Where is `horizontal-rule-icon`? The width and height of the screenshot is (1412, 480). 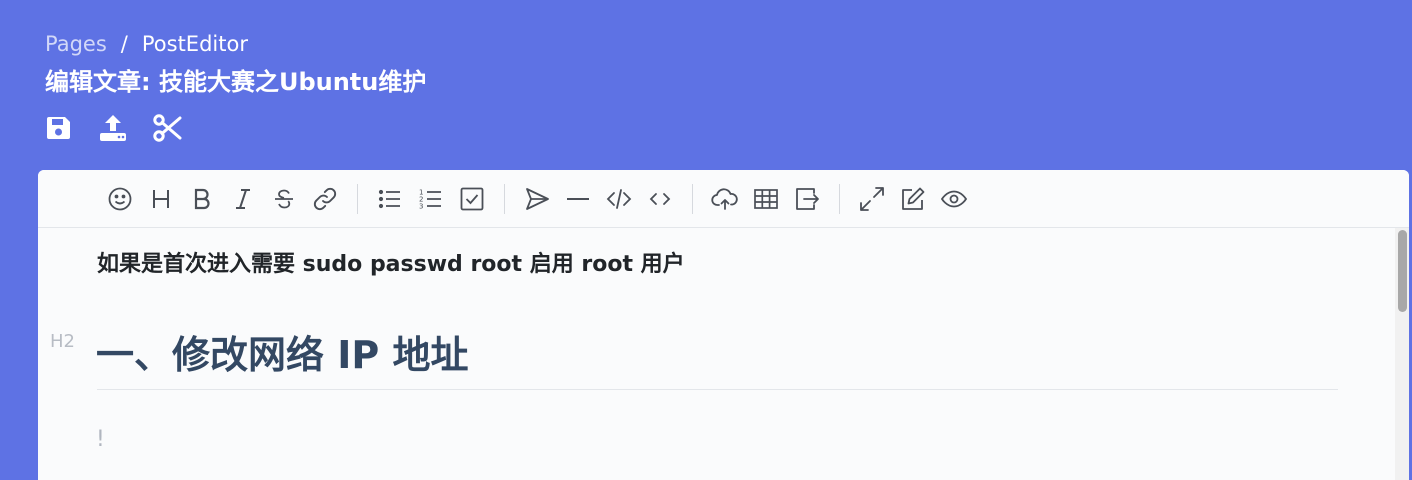
horizontal-rule-icon is located at coordinates (578, 198).